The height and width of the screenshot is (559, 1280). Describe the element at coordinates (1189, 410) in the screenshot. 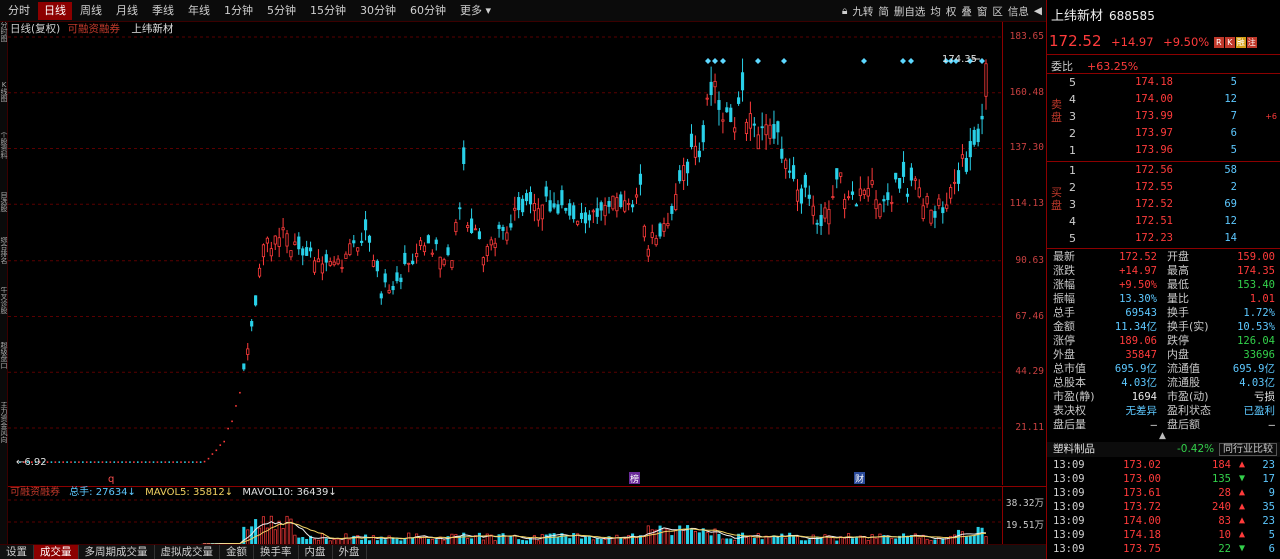

I see `stat-label: 盈利状态` at that location.